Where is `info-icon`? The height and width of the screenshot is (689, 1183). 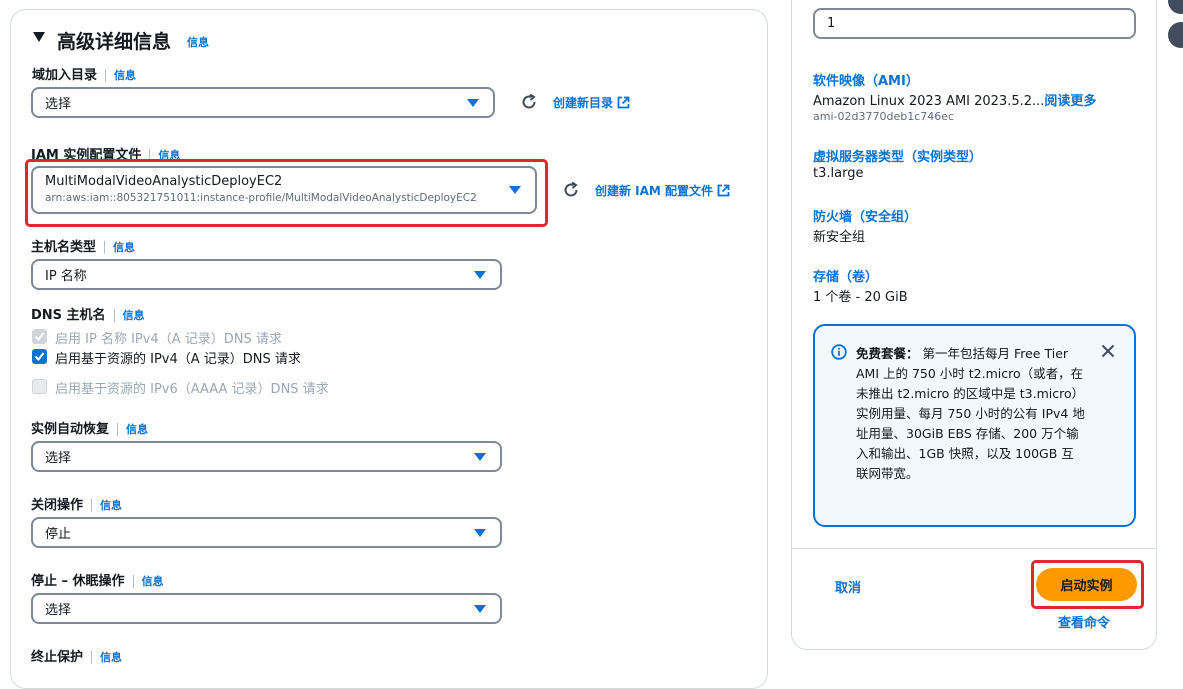
info-icon is located at coordinates (839, 352).